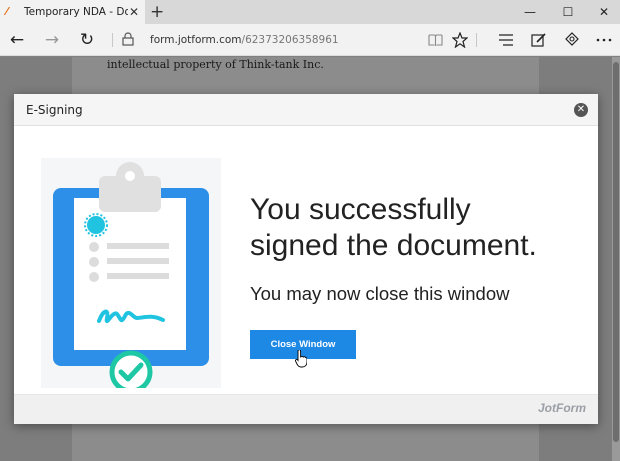  What do you see at coordinates (604, 40) in the screenshot?
I see `more-icon` at bounding box center [604, 40].